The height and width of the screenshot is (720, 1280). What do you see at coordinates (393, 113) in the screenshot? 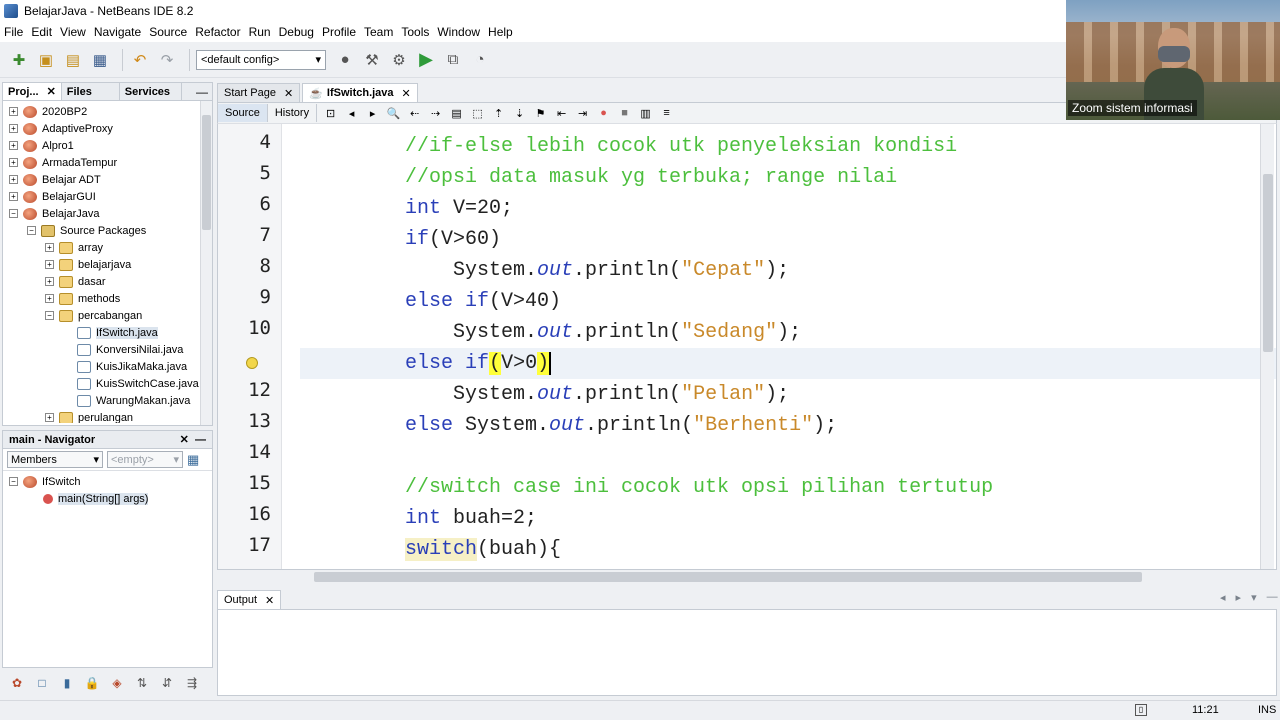
I see `find-icon: 🔍` at bounding box center [393, 113].